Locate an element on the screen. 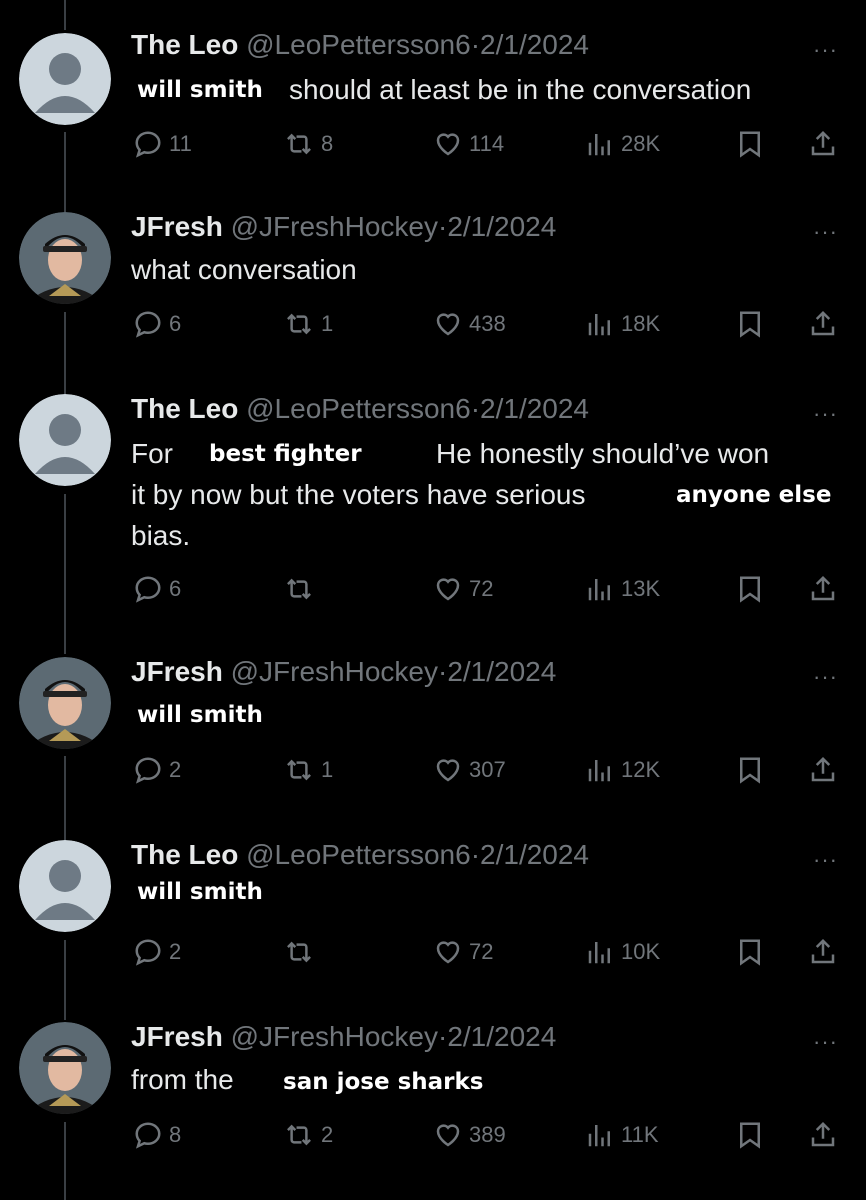 The image size is (866, 1200). views-button: 10K is located at coordinates (622, 952).